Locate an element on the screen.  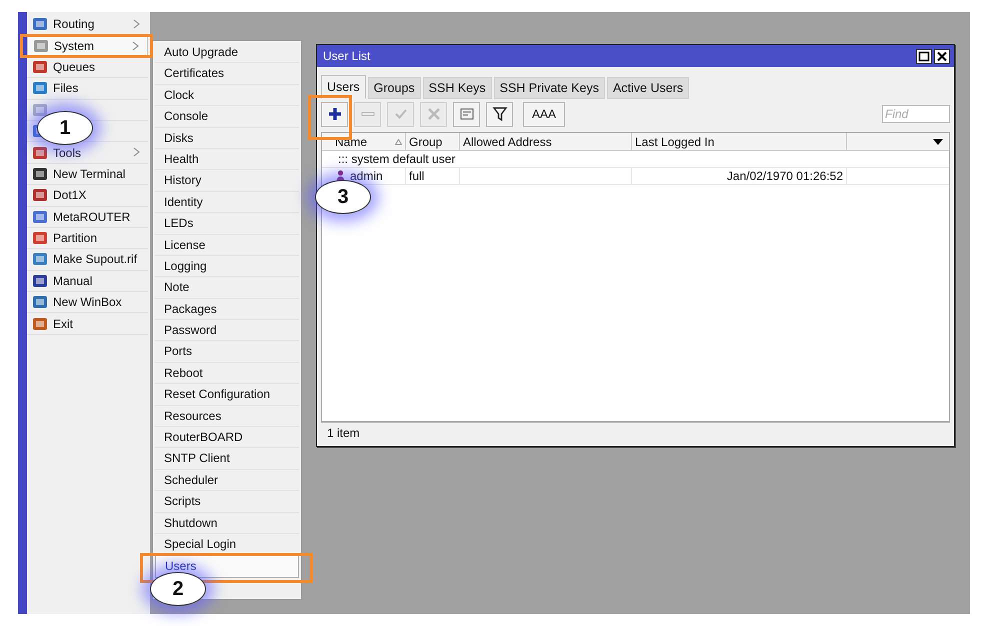
submenu-item: Certificates is located at coordinates (227, 74).